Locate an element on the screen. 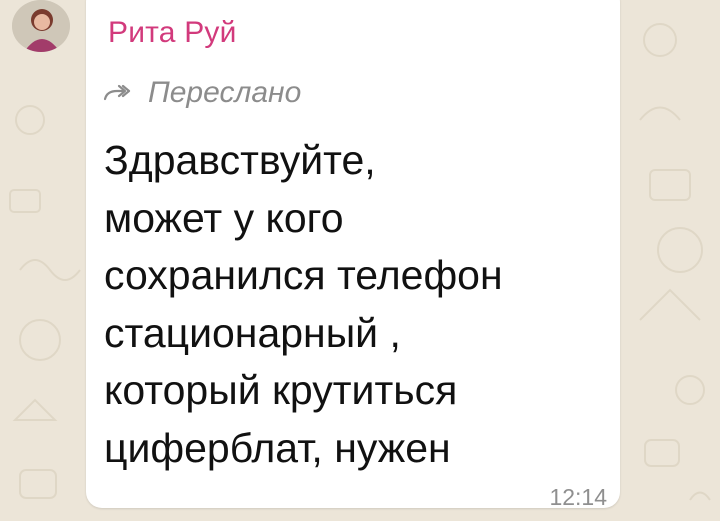 This screenshot has width=720, height=521. forwarded-indicator: Переслано is located at coordinates (201, 93).